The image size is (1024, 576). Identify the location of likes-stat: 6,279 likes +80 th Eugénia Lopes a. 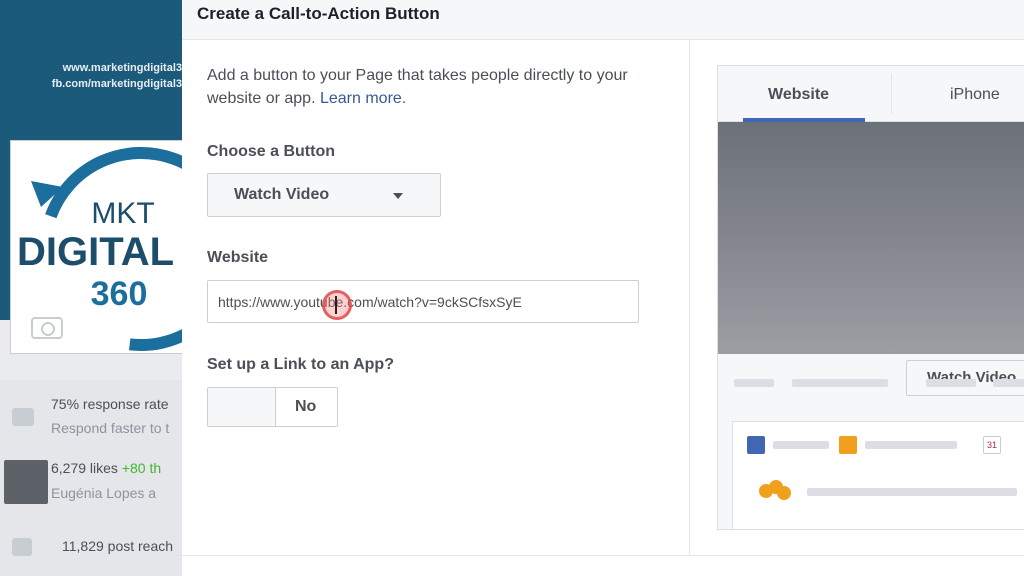
(91, 483).